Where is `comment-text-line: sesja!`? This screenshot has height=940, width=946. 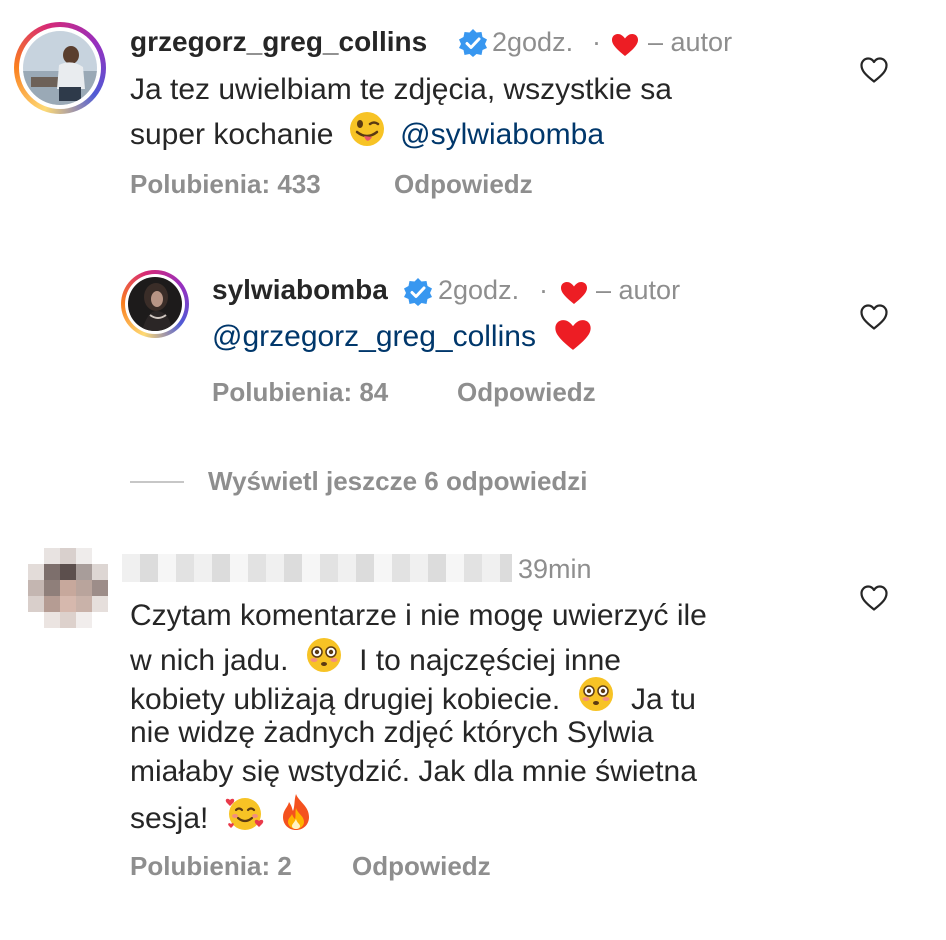 comment-text-line: sesja! is located at coordinates (221, 815).